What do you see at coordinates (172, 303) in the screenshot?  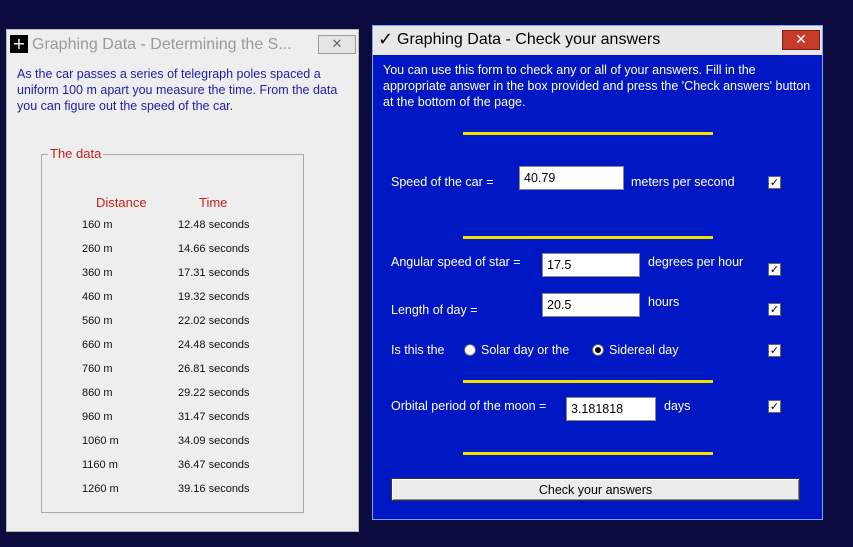 I see `table-row: 460 m 19.32 seconds` at bounding box center [172, 303].